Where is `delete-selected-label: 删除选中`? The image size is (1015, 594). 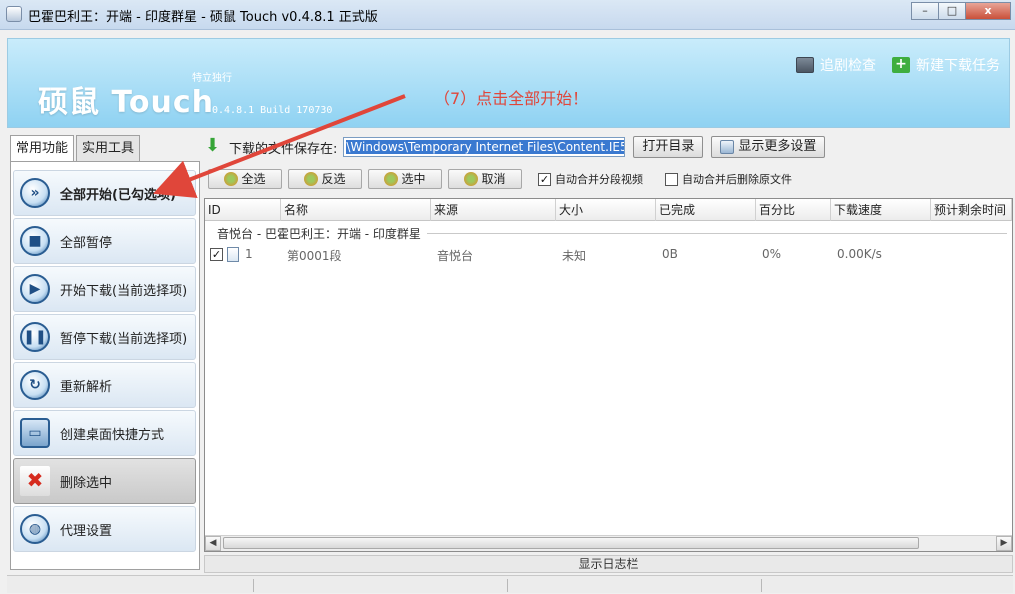
delete-selected-label: 删除选中 is located at coordinates (86, 483).